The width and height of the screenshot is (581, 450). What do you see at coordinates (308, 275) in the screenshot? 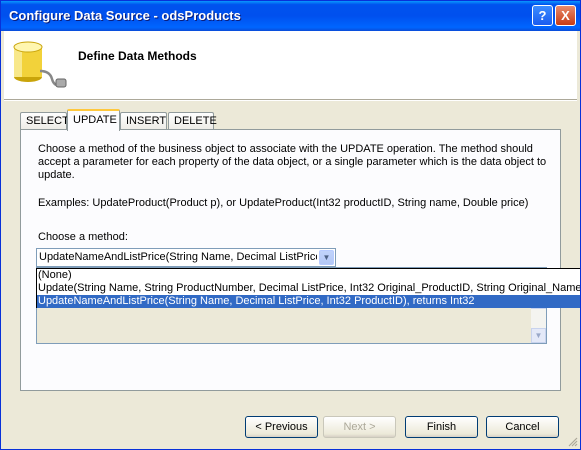
I see `option-none: (None)` at bounding box center [308, 275].